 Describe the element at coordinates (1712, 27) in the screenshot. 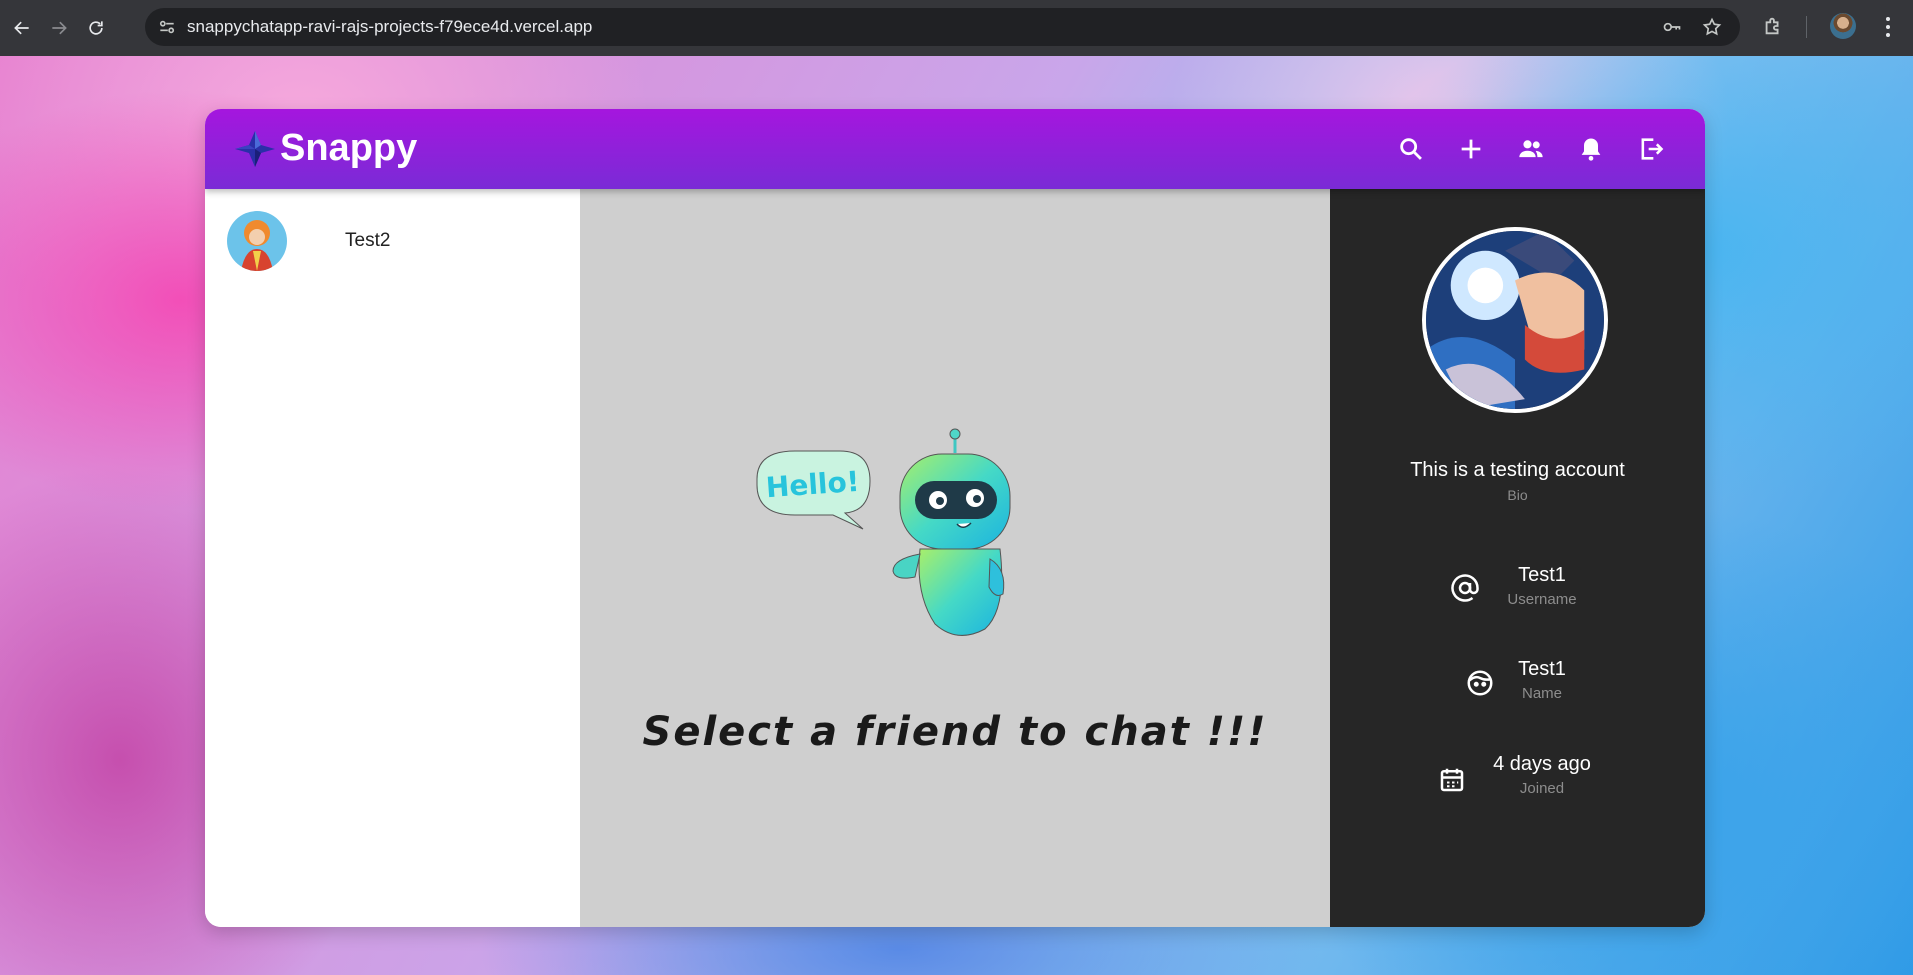

I see `bookmark-star-icon` at that location.